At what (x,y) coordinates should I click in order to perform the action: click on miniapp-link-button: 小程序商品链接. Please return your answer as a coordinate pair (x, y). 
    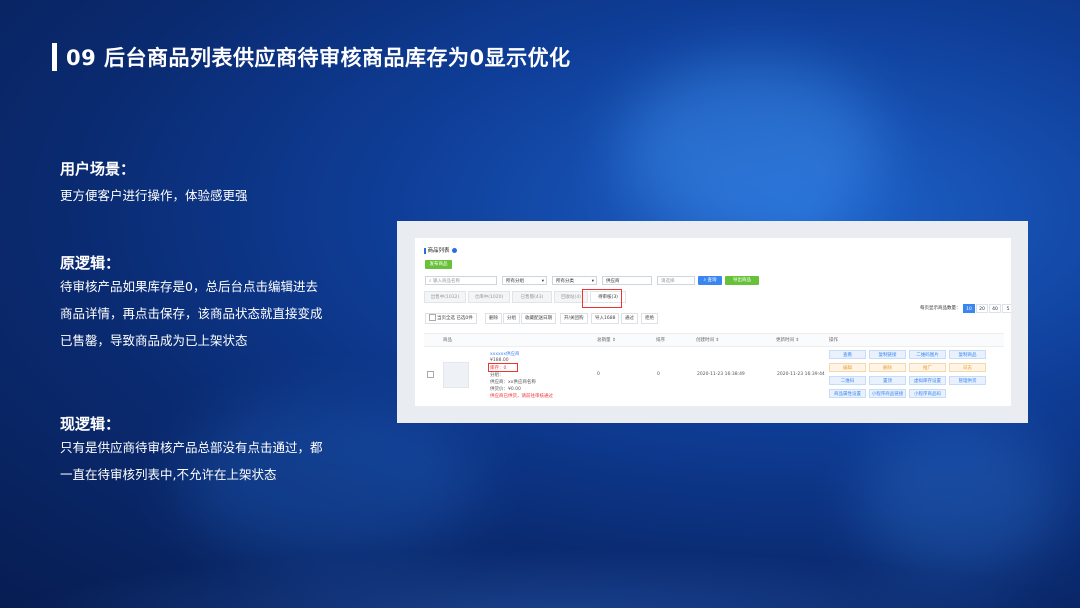
    Looking at the image, I should click on (887, 393).